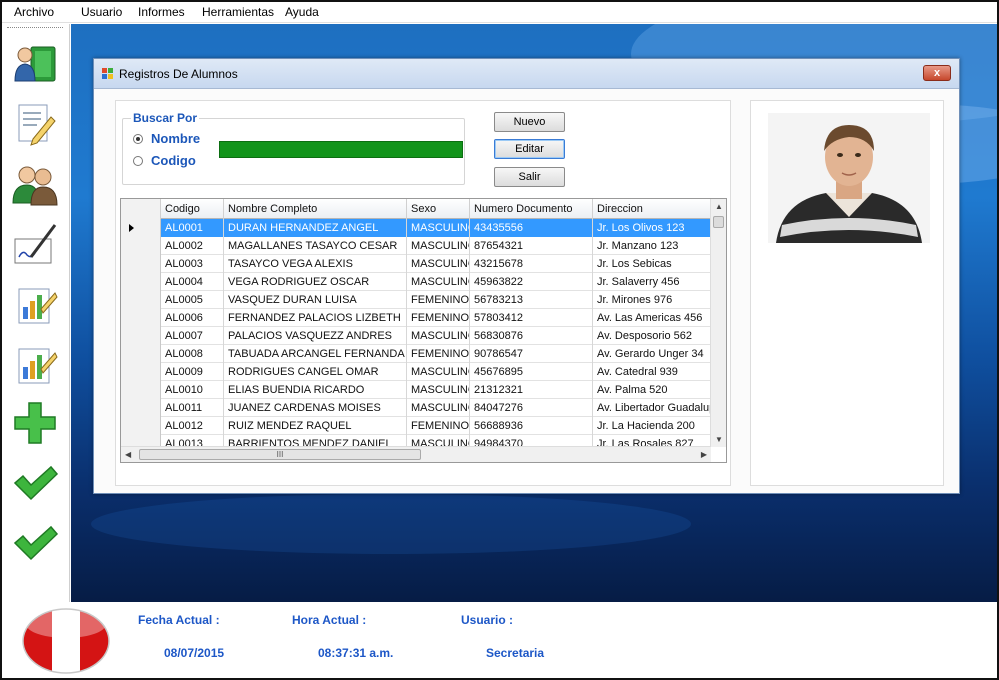 This screenshot has height=680, width=999. I want to click on cell-direccion: Av. Catedral 939, so click(652, 372).